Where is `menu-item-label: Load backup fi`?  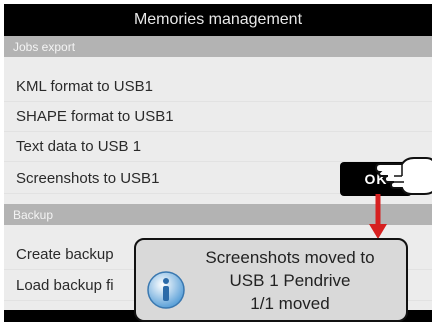
menu-item-label: Load backup fi is located at coordinates (65, 285).